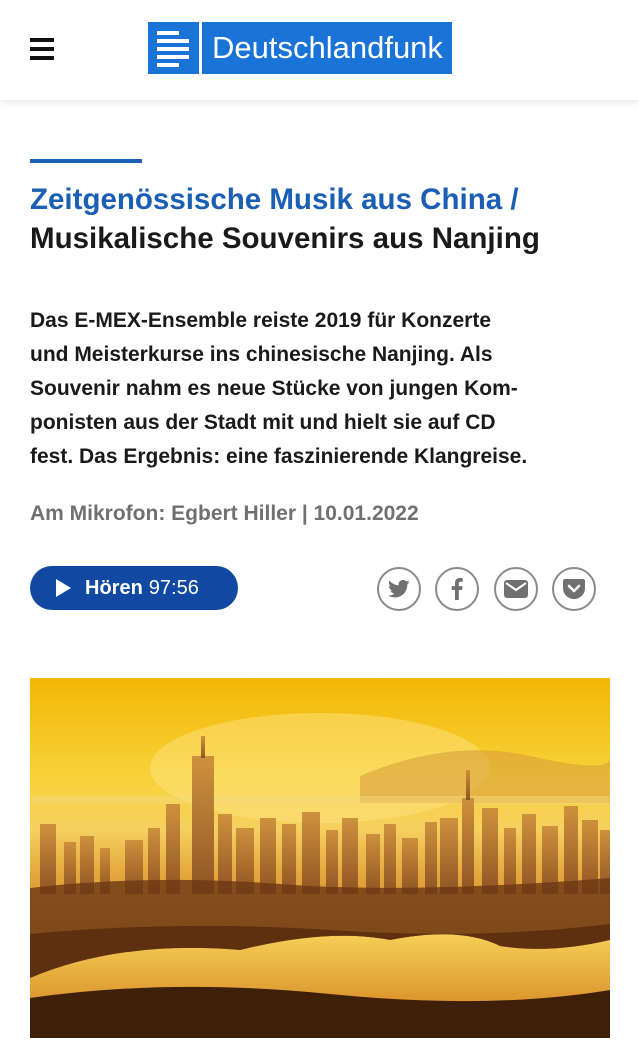  I want to click on pocket-icon, so click(574, 589).